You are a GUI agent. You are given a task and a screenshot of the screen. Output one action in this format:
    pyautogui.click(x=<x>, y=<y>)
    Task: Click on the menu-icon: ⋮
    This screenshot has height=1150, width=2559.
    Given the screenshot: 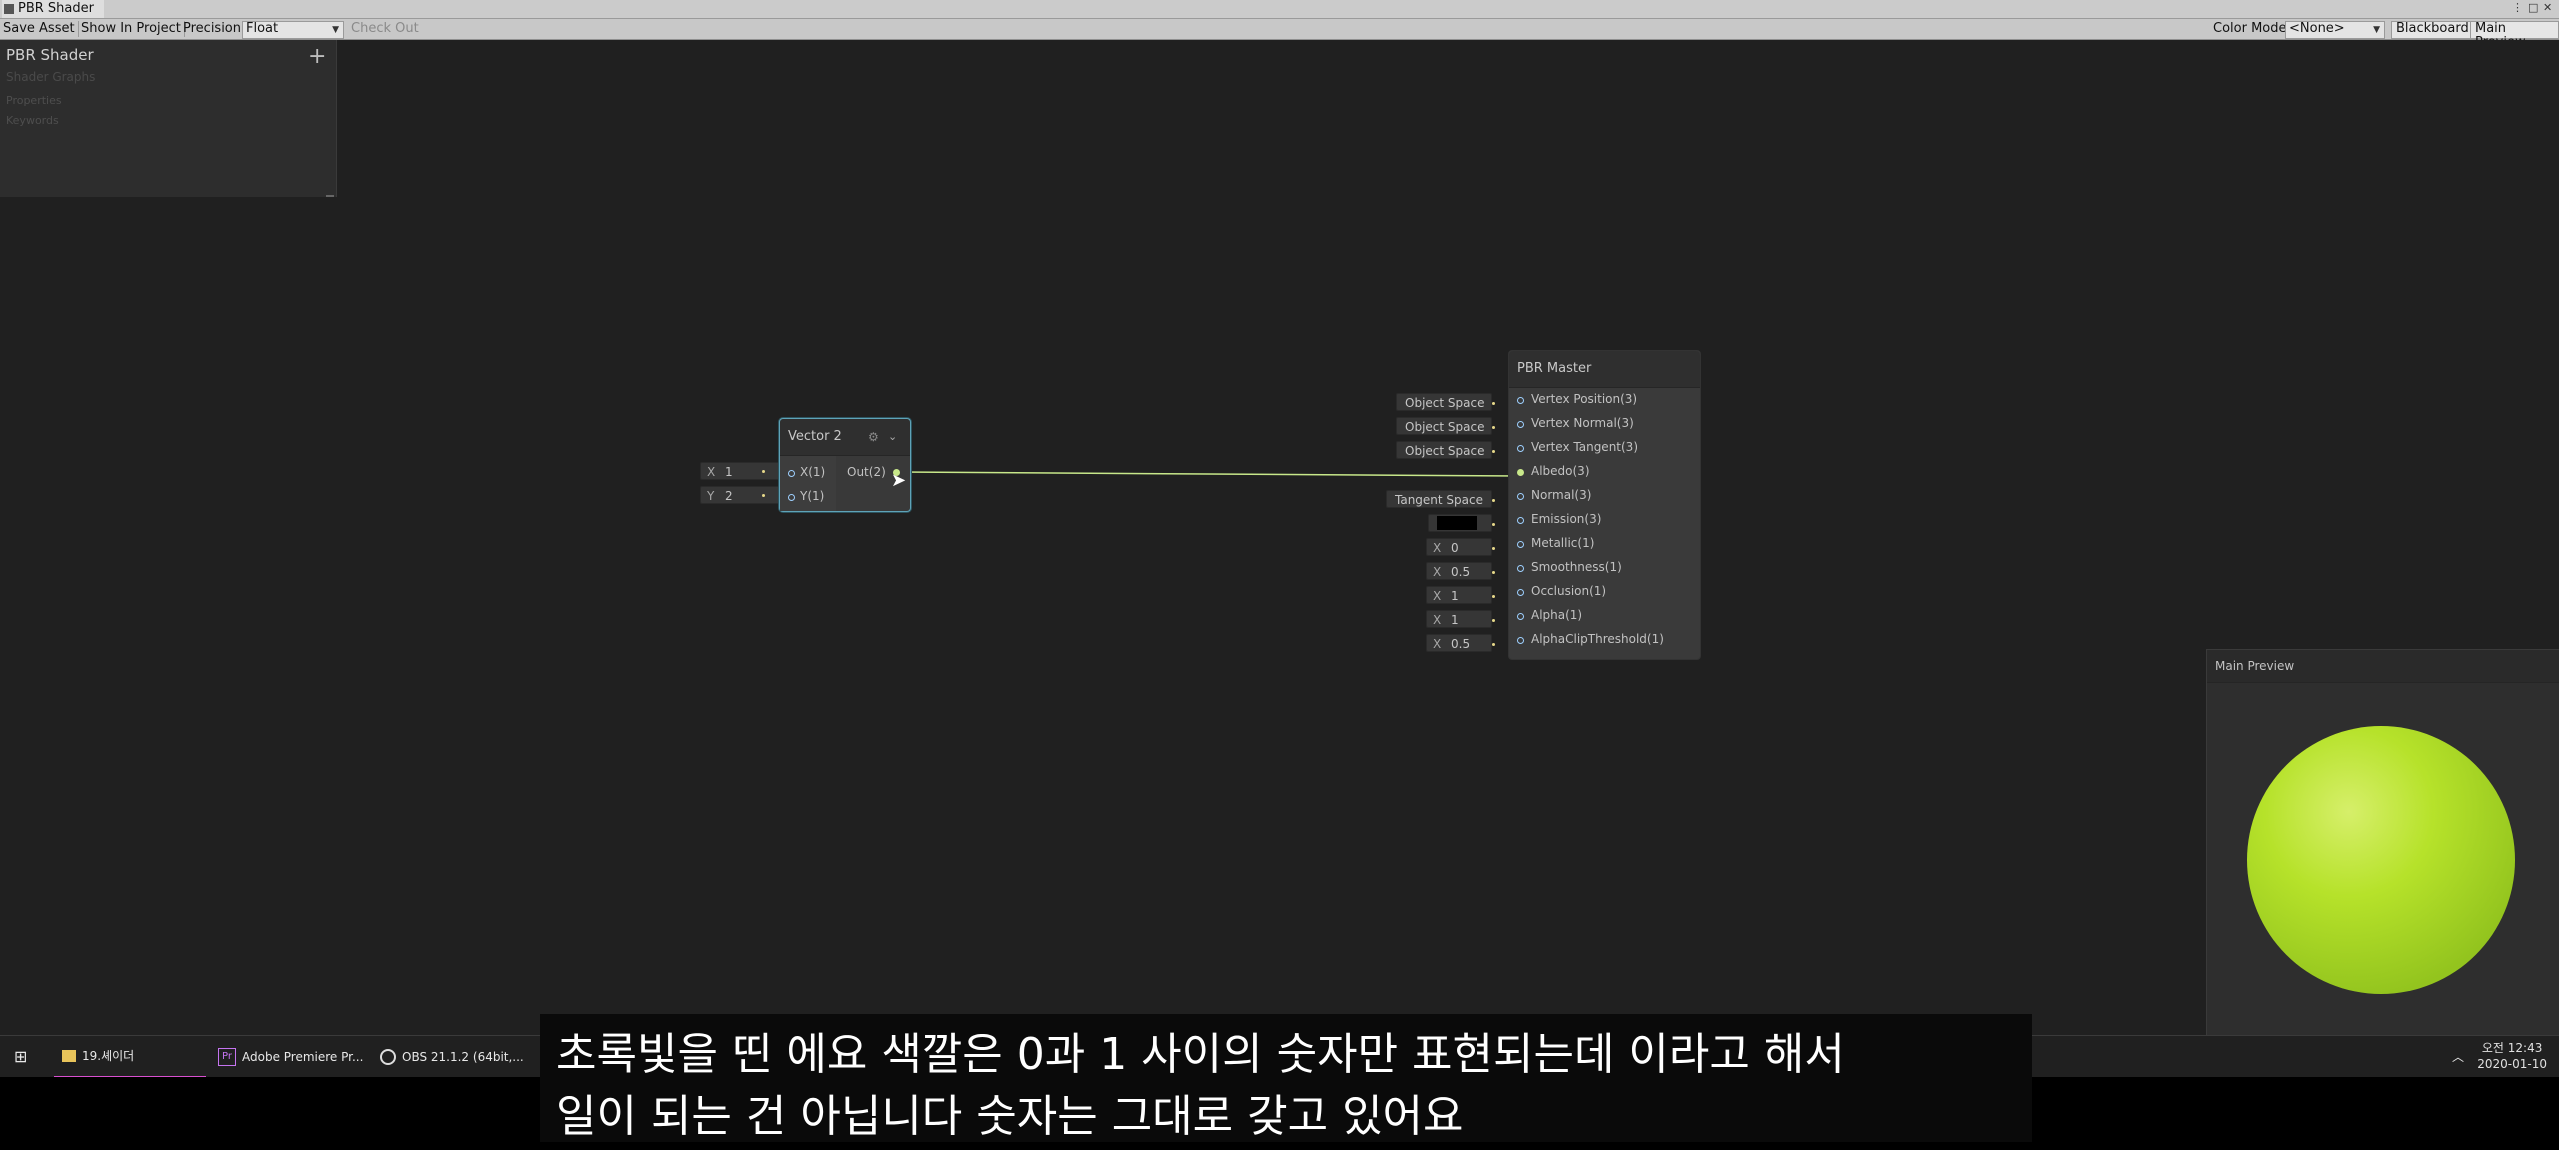 What is the action you would take?
    pyautogui.click(x=2517, y=7)
    